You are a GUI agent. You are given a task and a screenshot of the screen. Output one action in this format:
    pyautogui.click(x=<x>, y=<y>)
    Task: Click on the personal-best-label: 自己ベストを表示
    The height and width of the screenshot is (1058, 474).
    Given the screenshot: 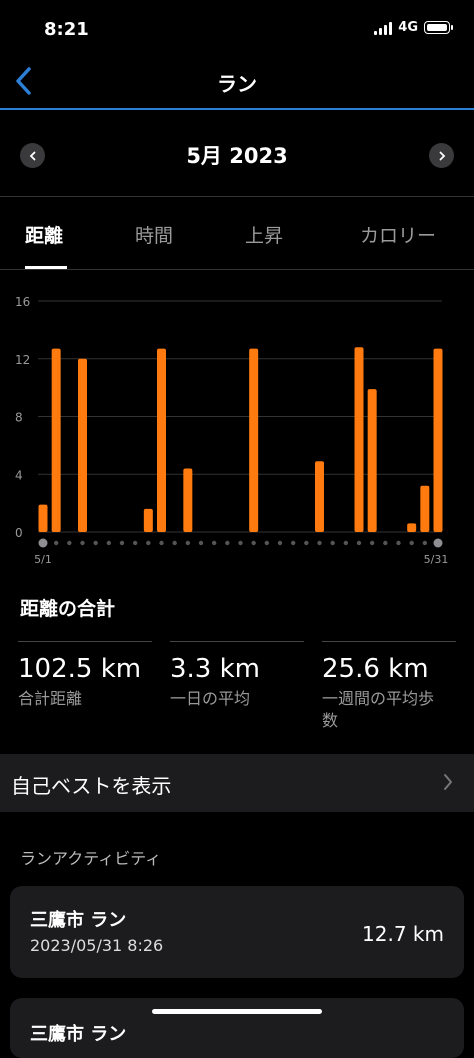 What is the action you would take?
    pyautogui.click(x=91, y=786)
    